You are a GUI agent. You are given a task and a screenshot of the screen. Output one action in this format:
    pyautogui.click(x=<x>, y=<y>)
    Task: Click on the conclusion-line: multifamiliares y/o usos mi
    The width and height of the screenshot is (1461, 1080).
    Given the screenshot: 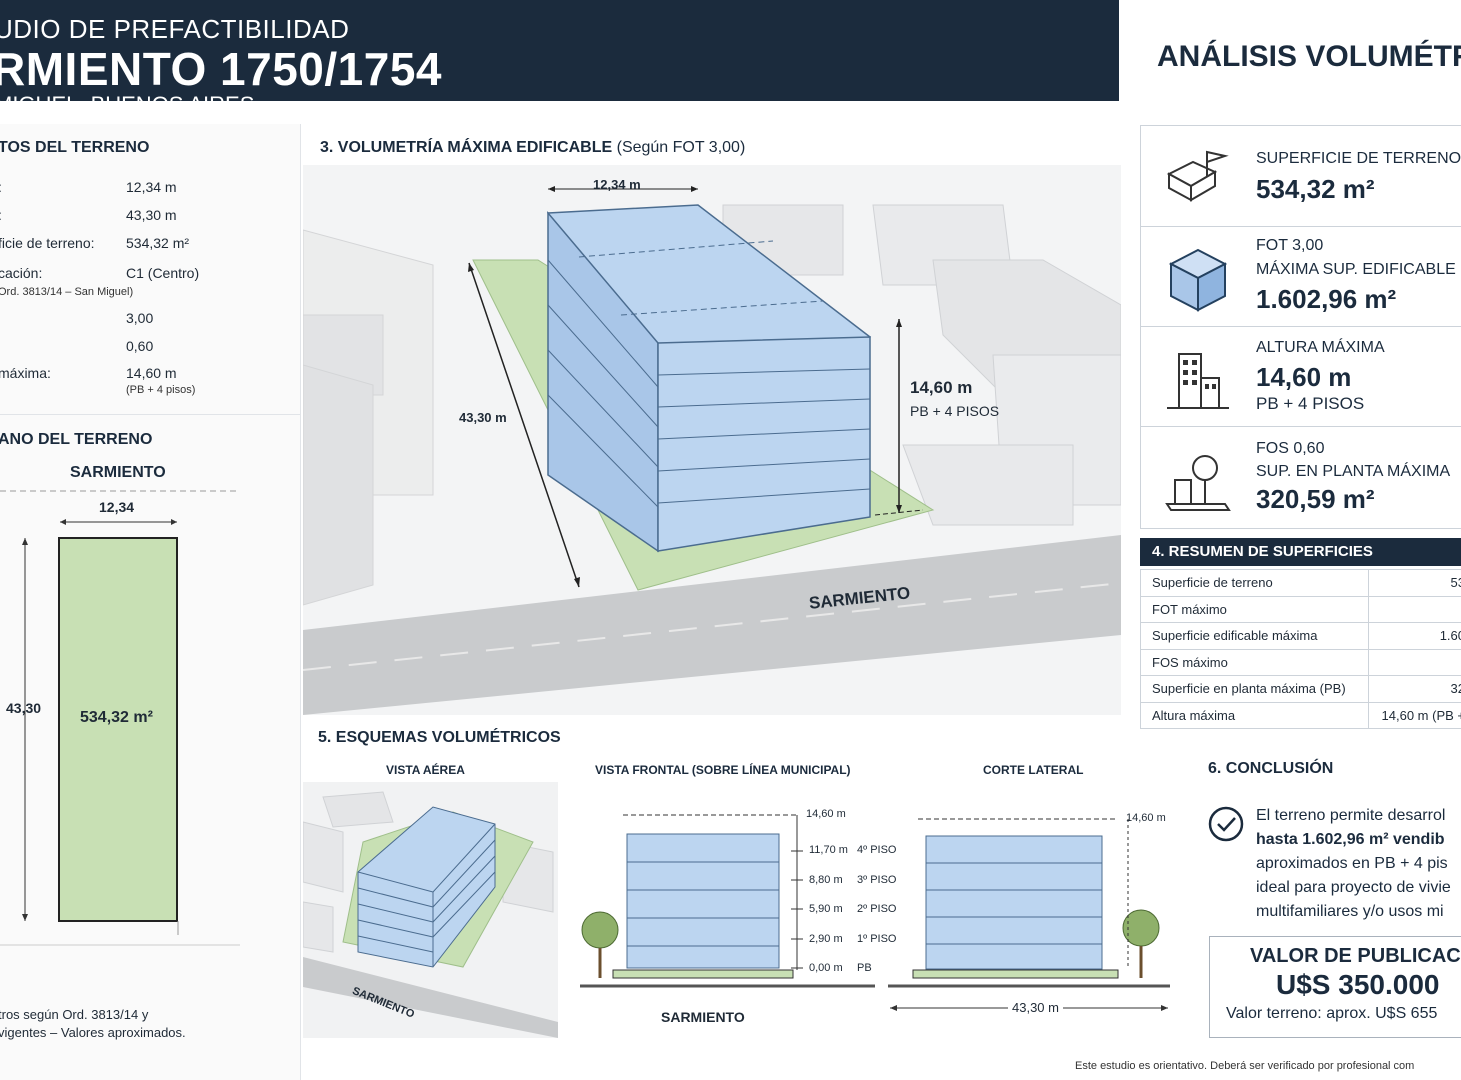 What is the action you would take?
    pyautogui.click(x=1350, y=911)
    